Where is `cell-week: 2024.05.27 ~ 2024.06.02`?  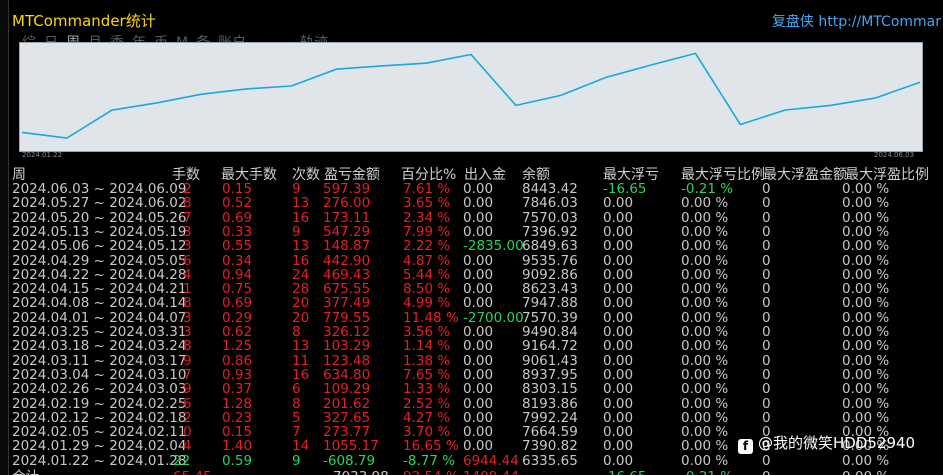 cell-week: 2024.05.27 ~ 2024.06.02 is located at coordinates (99, 203).